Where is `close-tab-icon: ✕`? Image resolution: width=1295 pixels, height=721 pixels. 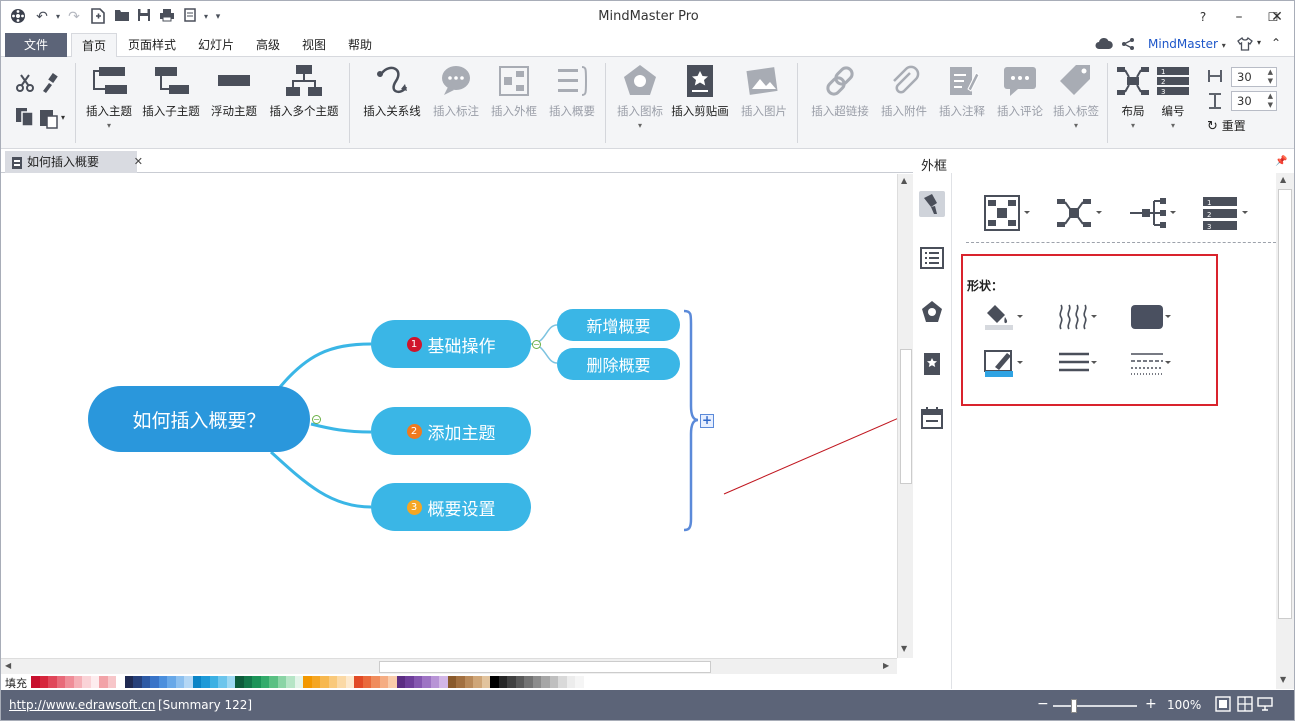 close-tab-icon: ✕ is located at coordinates (138, 162).